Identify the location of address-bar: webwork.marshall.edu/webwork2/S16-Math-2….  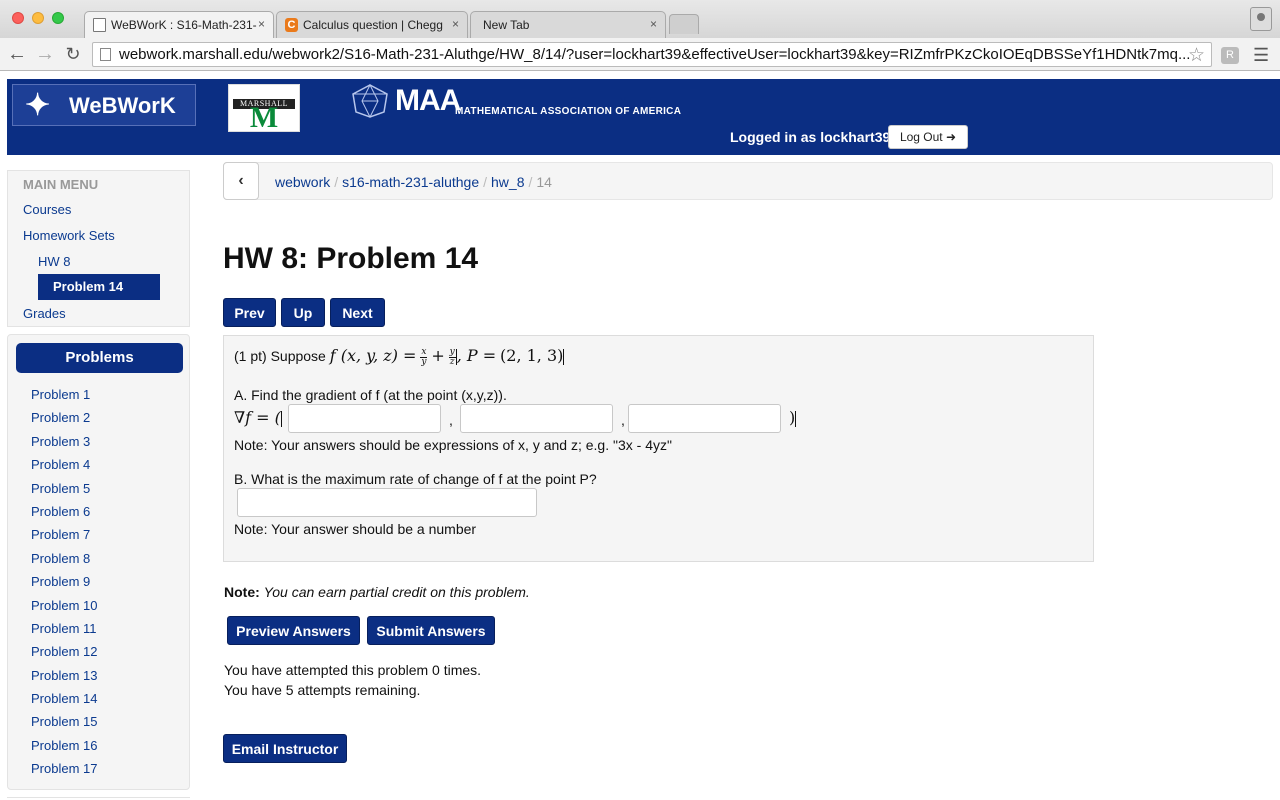
(652, 54).